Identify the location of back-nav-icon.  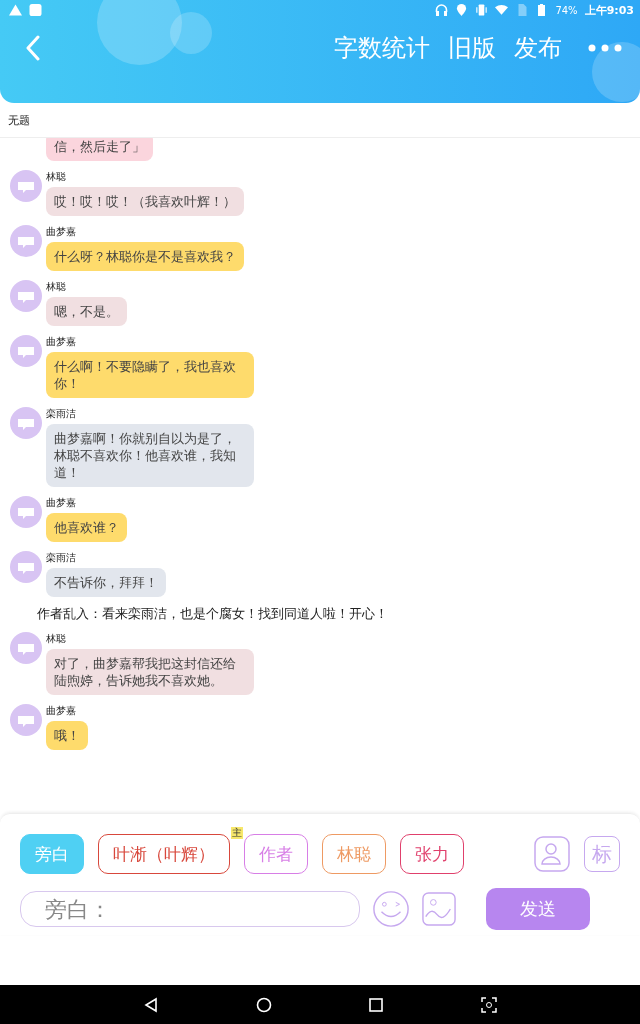
(151, 1004).